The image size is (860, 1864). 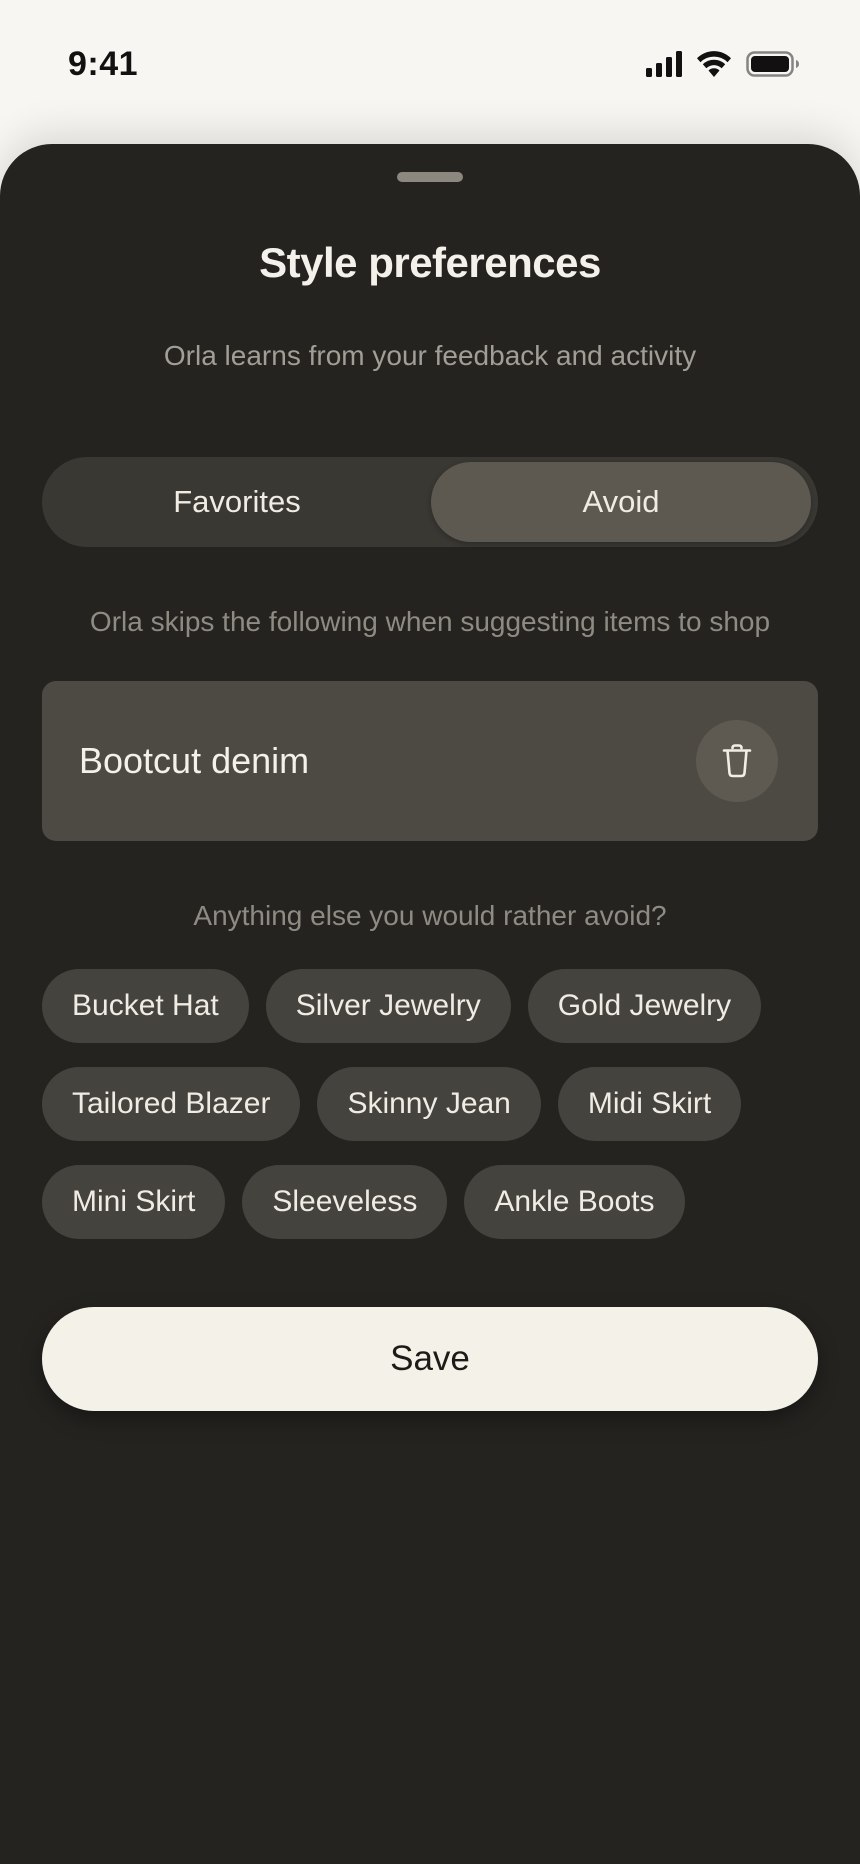 I want to click on suggestion-chip-row: Mini Skirt Sleeveless Ankle Boots, so click(x=363, y=1202).